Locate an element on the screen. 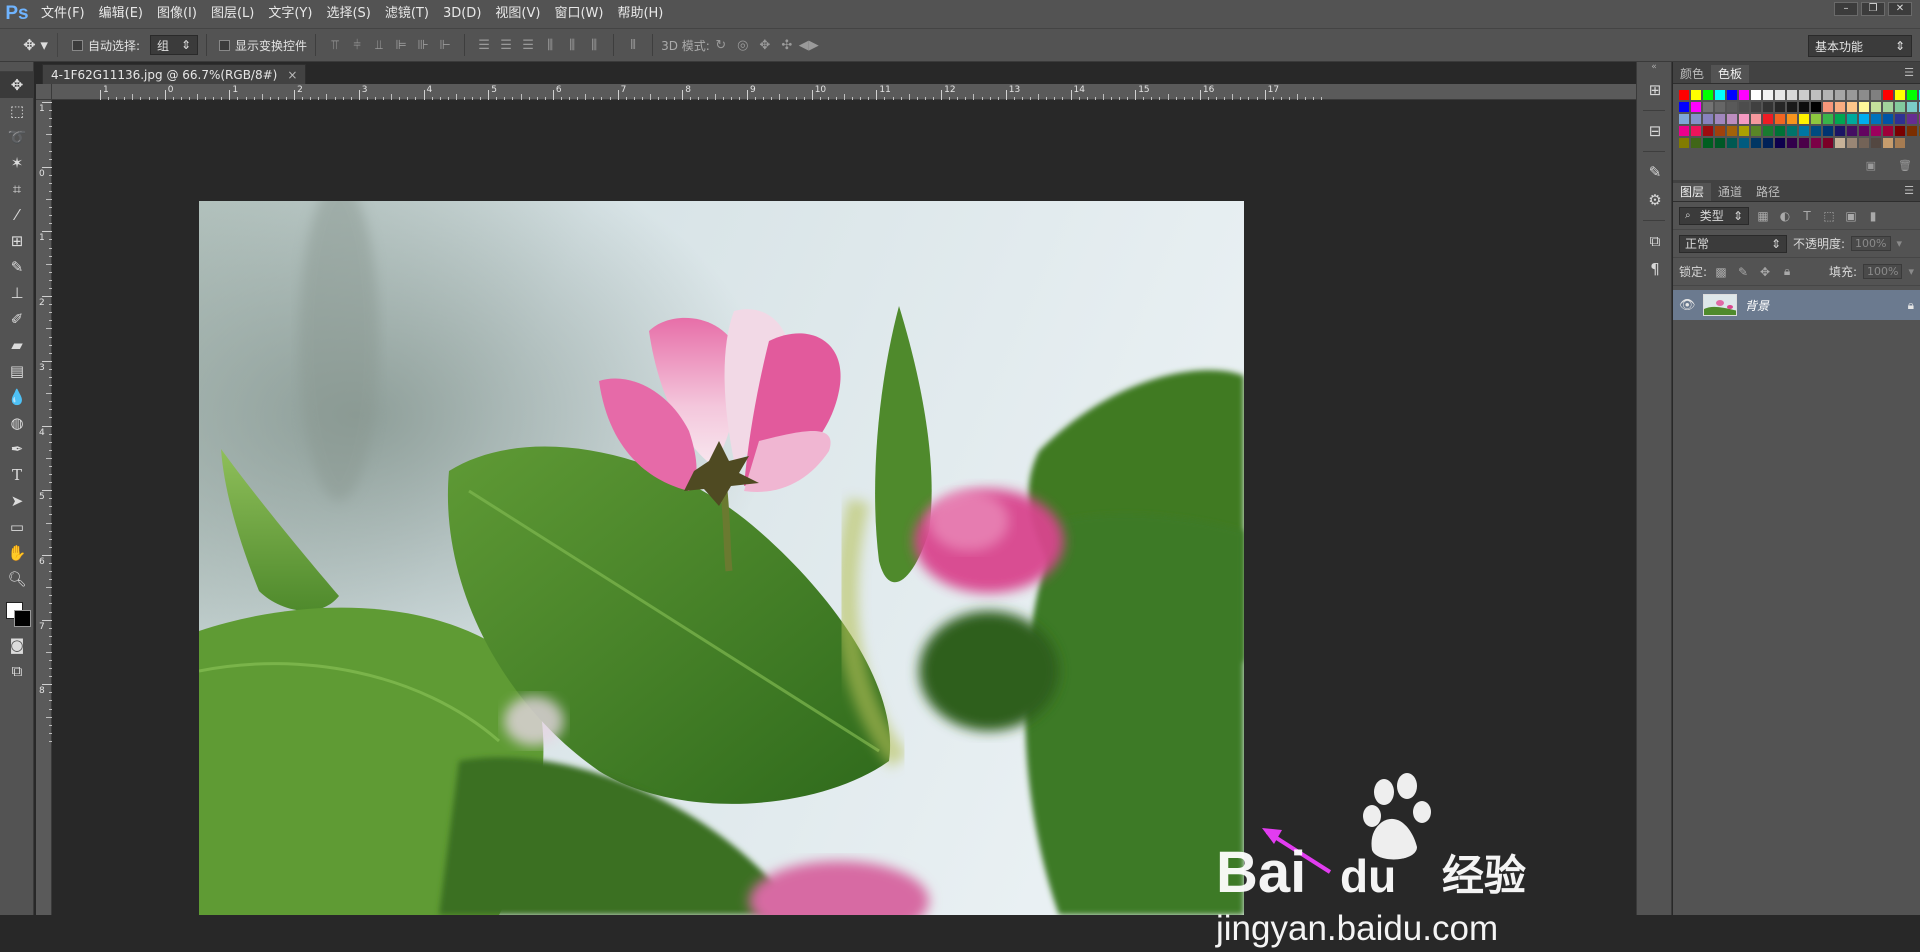  rectangle-tool-icon: ▭ is located at coordinates (17, 527).